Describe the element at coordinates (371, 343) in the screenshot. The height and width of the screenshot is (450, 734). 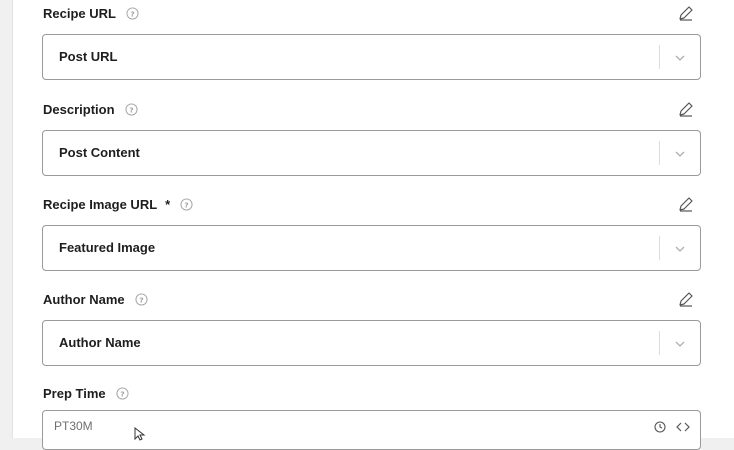
I see `author-name-select: Author Name` at that location.